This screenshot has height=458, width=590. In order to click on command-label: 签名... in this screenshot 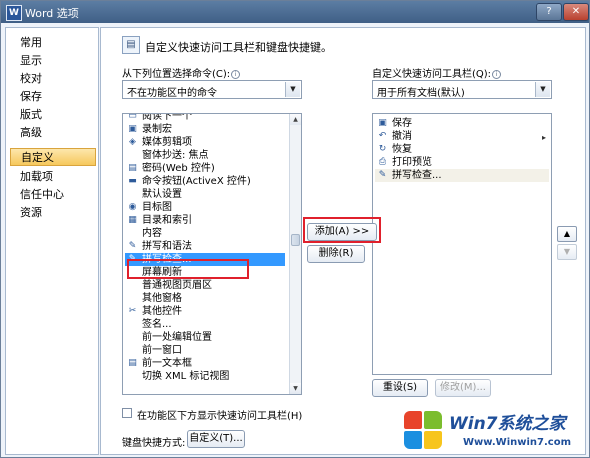, I will do `click(157, 324)`.